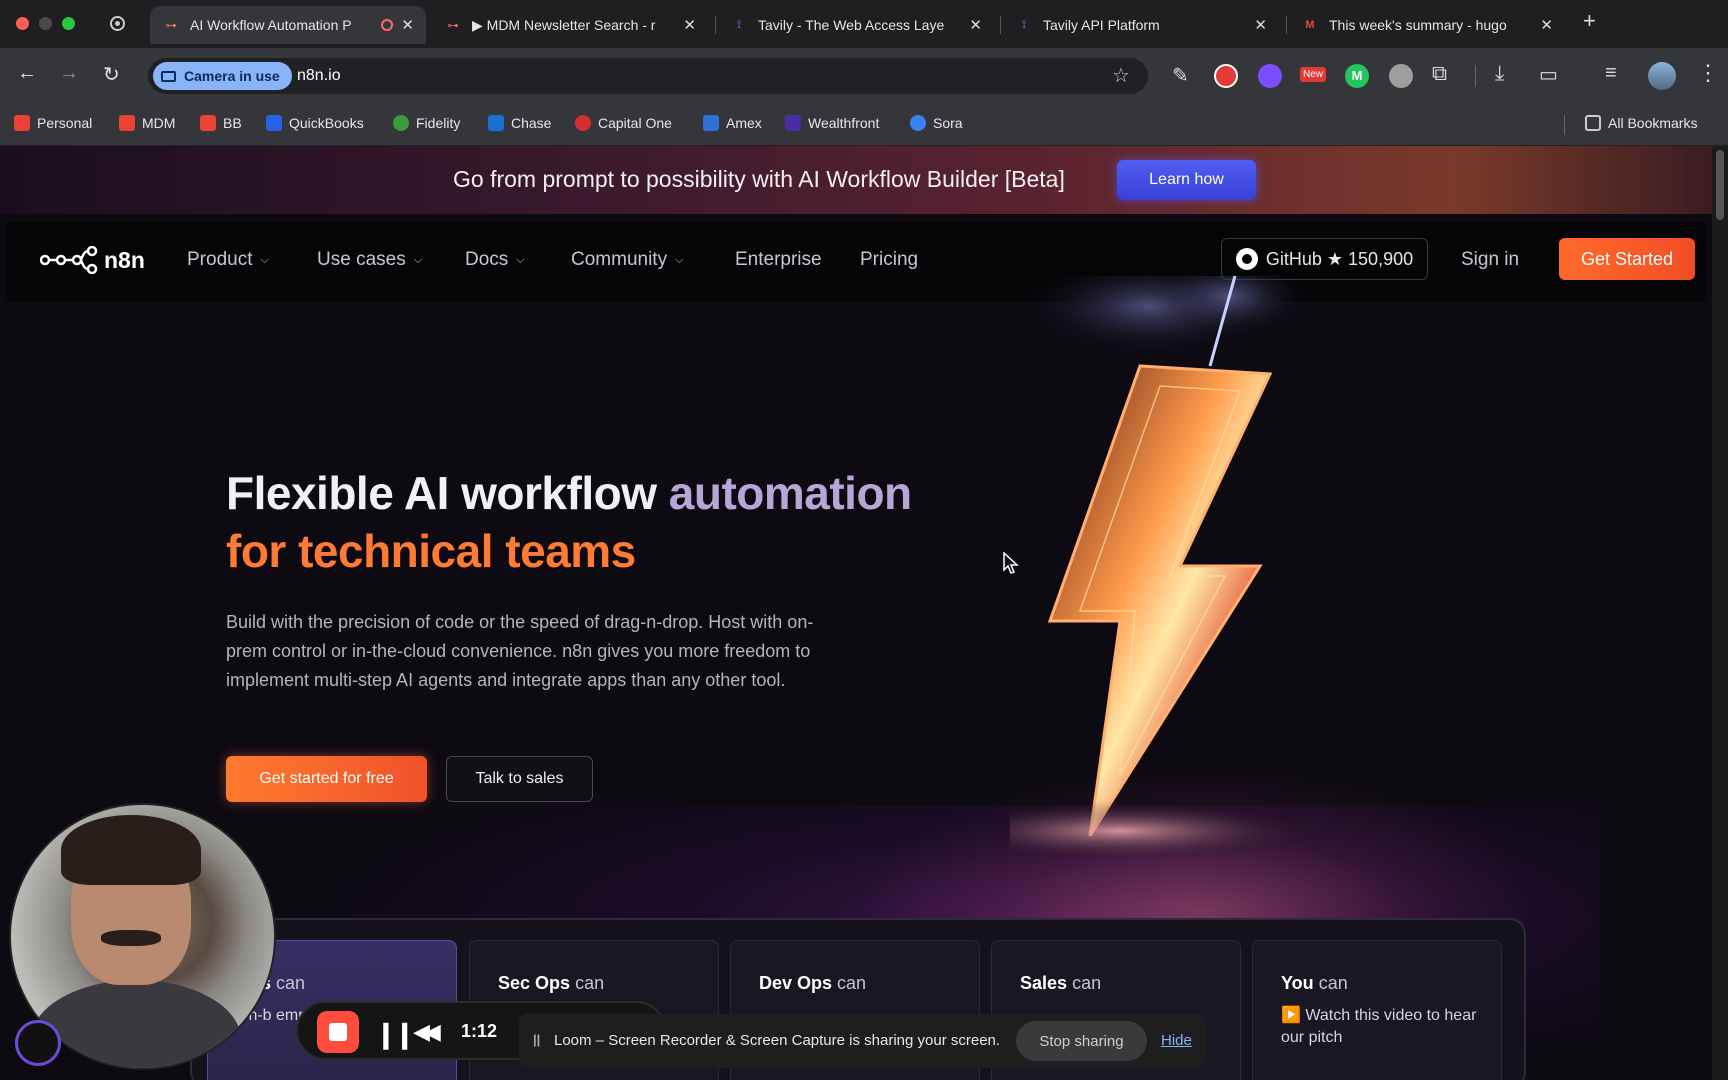 Image resolution: width=1728 pixels, height=1080 pixels. I want to click on stop-recording-button, so click(338, 1032).